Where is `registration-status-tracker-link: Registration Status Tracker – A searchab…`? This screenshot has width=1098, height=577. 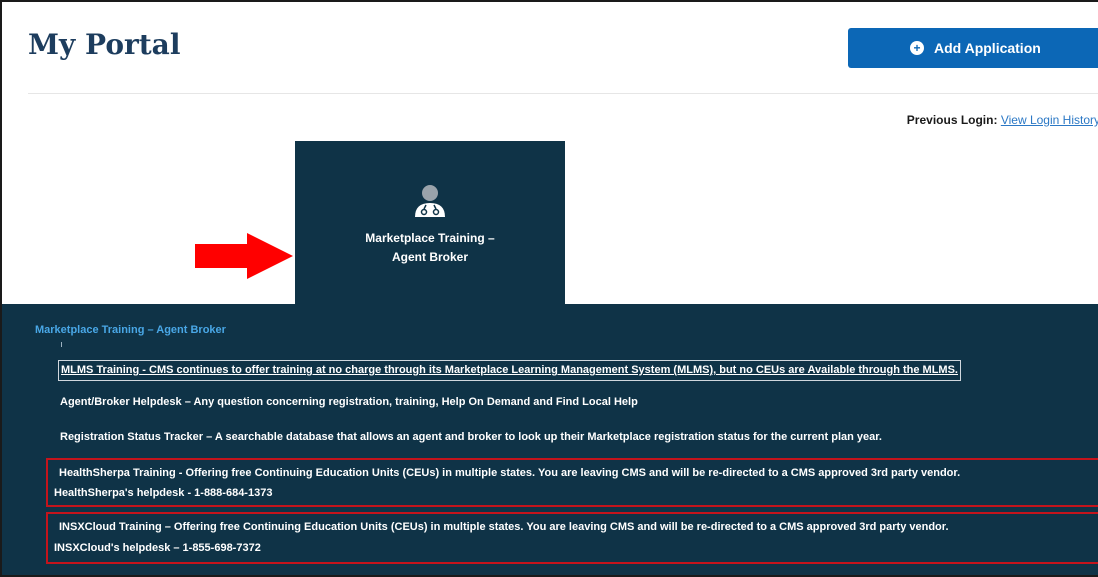
registration-status-tracker-link: Registration Status Tracker – A searchab… is located at coordinates (471, 437).